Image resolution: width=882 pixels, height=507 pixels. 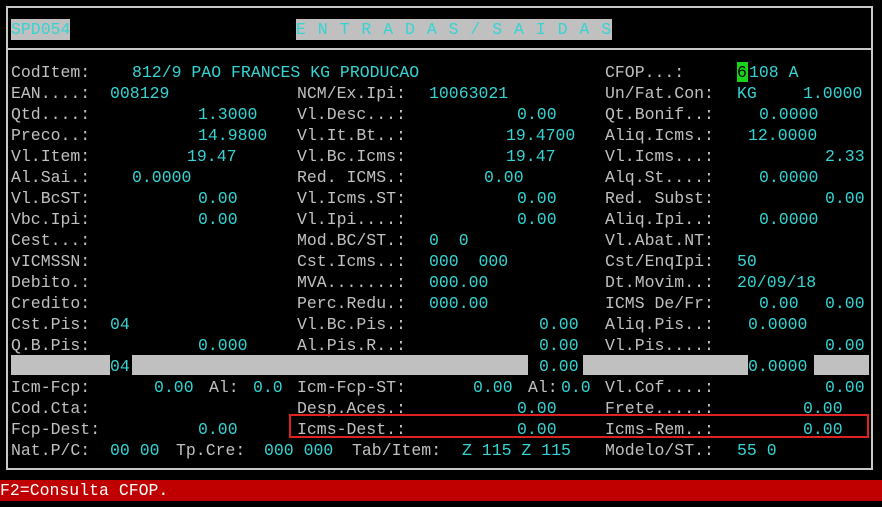 What do you see at coordinates (845, 156) in the screenshot?
I see `vlicms-field: 2.33` at bounding box center [845, 156].